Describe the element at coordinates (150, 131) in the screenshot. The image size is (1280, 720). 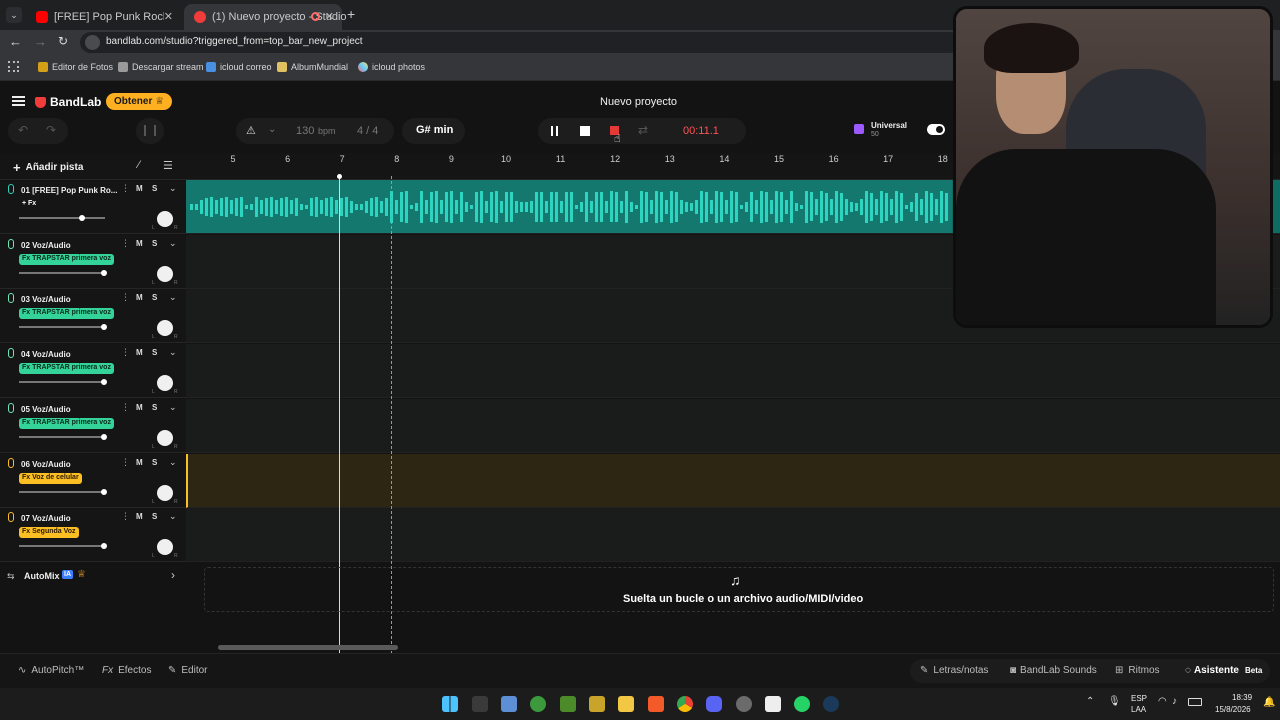
I see `mixer-button` at that location.